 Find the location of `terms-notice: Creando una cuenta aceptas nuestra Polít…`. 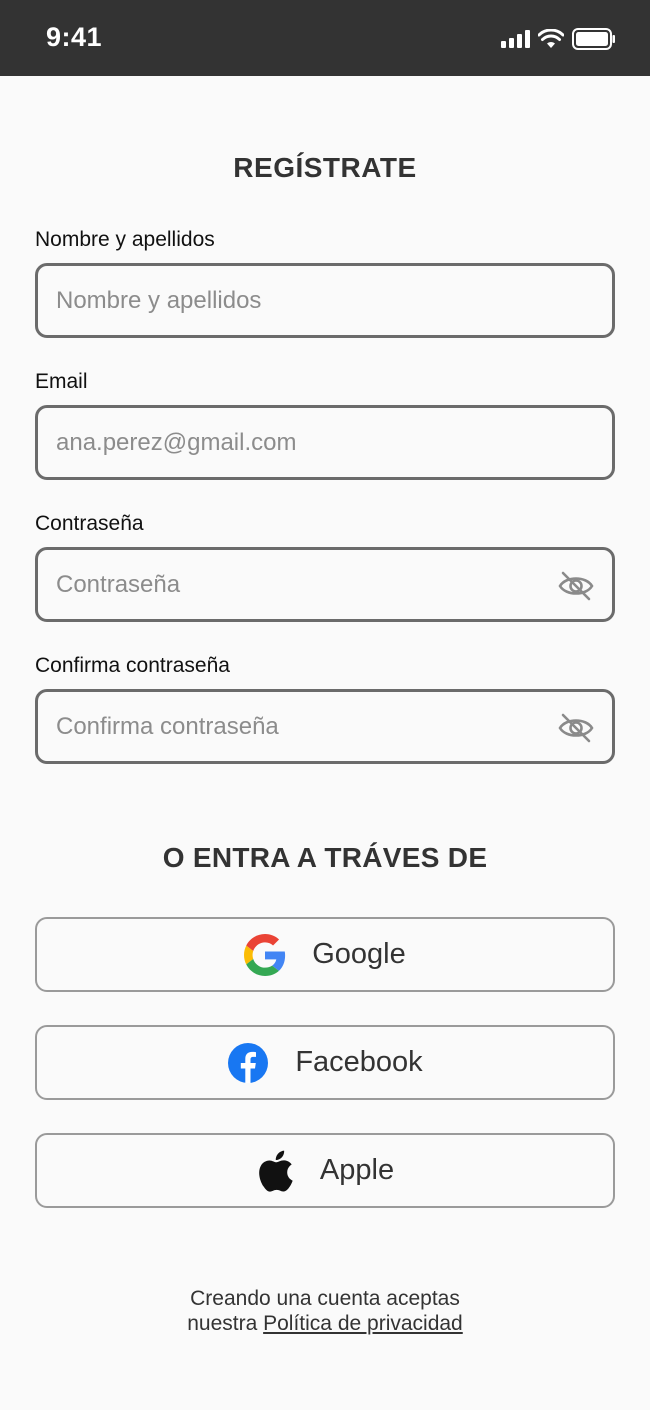

terms-notice: Creando una cuenta aceptas nuestra Polít… is located at coordinates (325, 1311).